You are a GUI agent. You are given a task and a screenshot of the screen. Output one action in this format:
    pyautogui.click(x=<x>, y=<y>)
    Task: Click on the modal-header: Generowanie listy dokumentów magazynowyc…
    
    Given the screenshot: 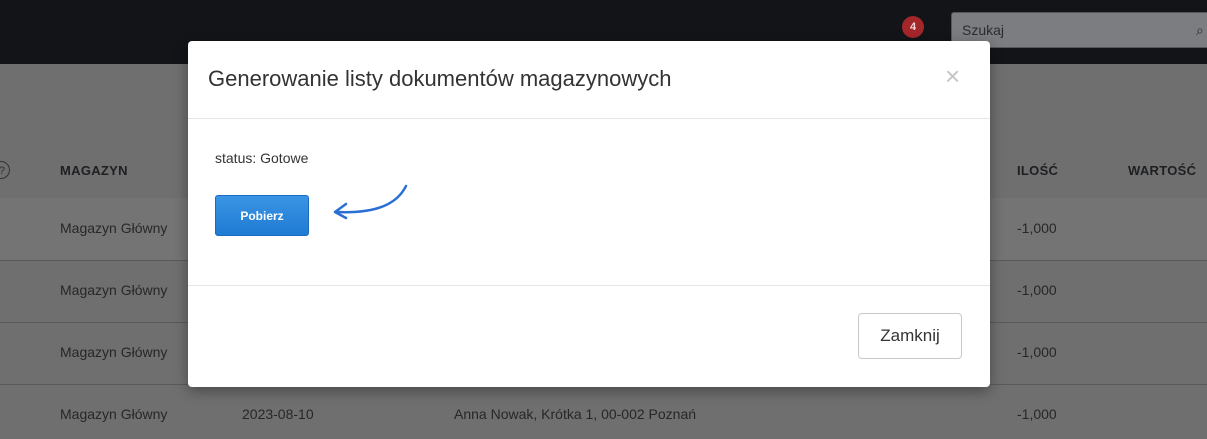 What is the action you would take?
    pyautogui.click(x=589, y=80)
    